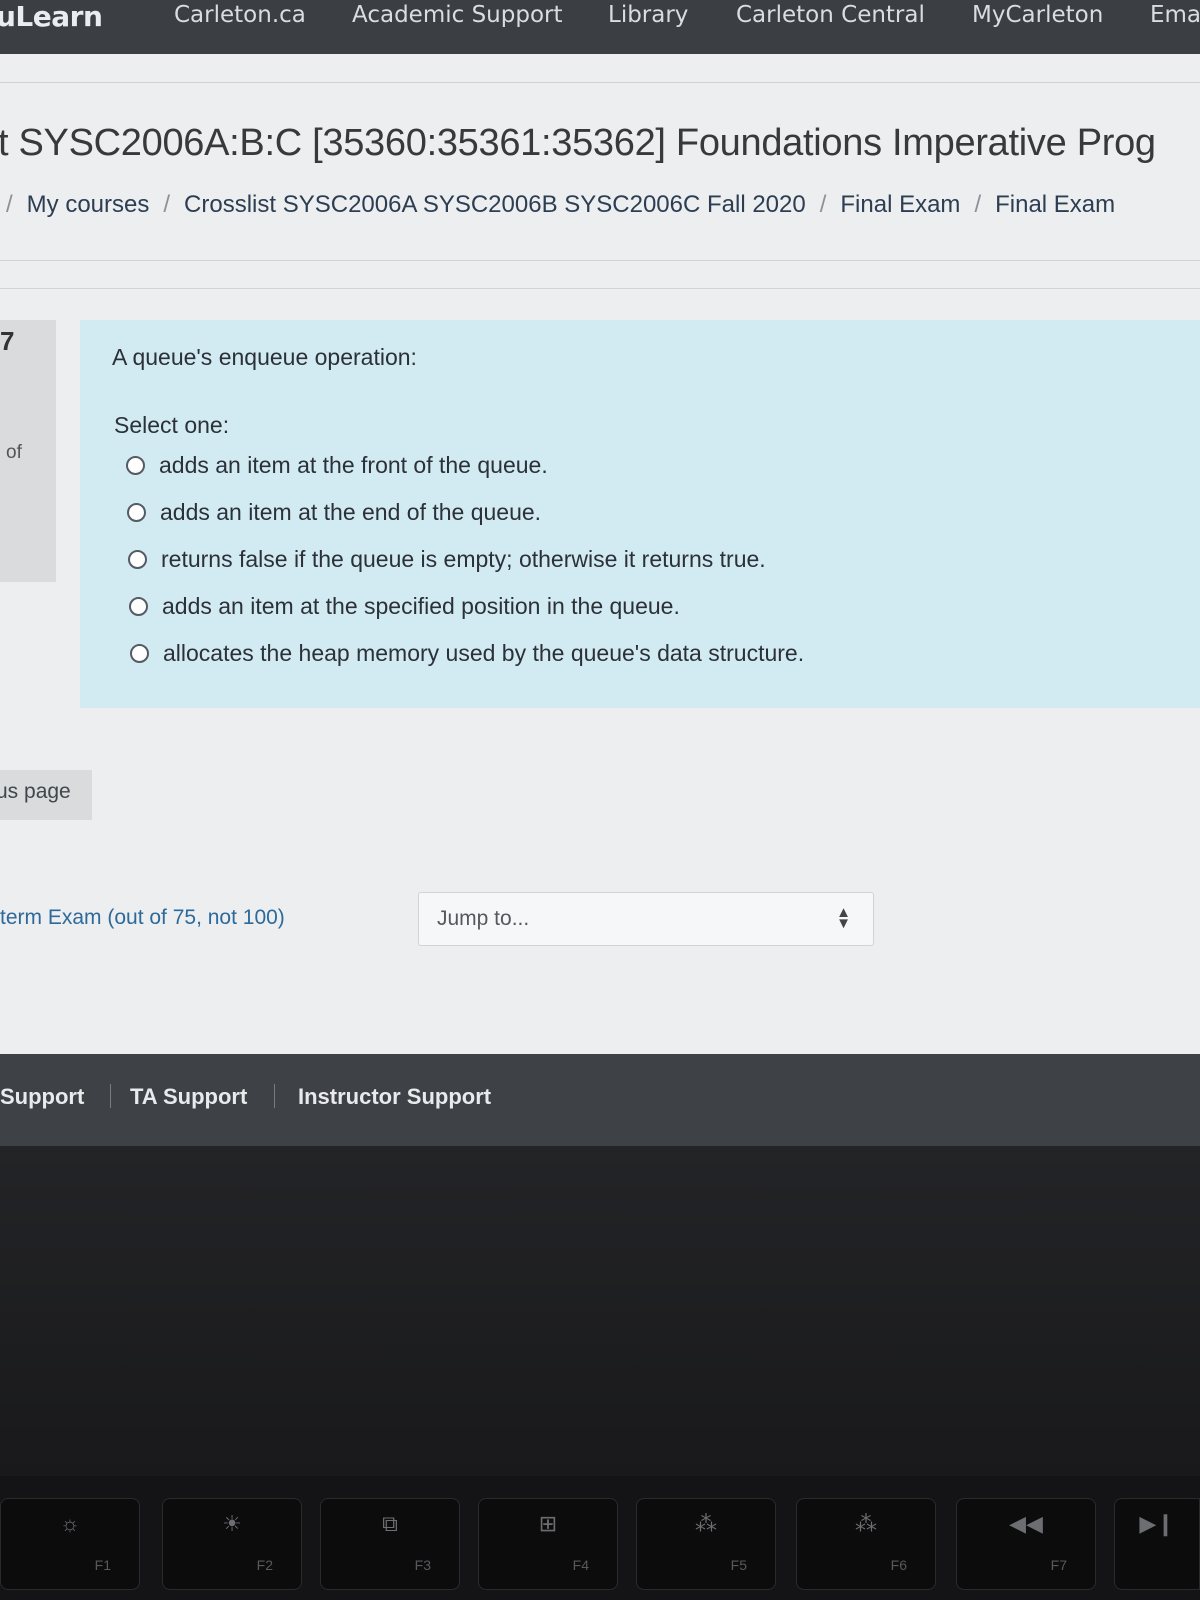  What do you see at coordinates (900, 204) in the screenshot?
I see `breadcrumb-final-exam-section: Final Exam` at bounding box center [900, 204].